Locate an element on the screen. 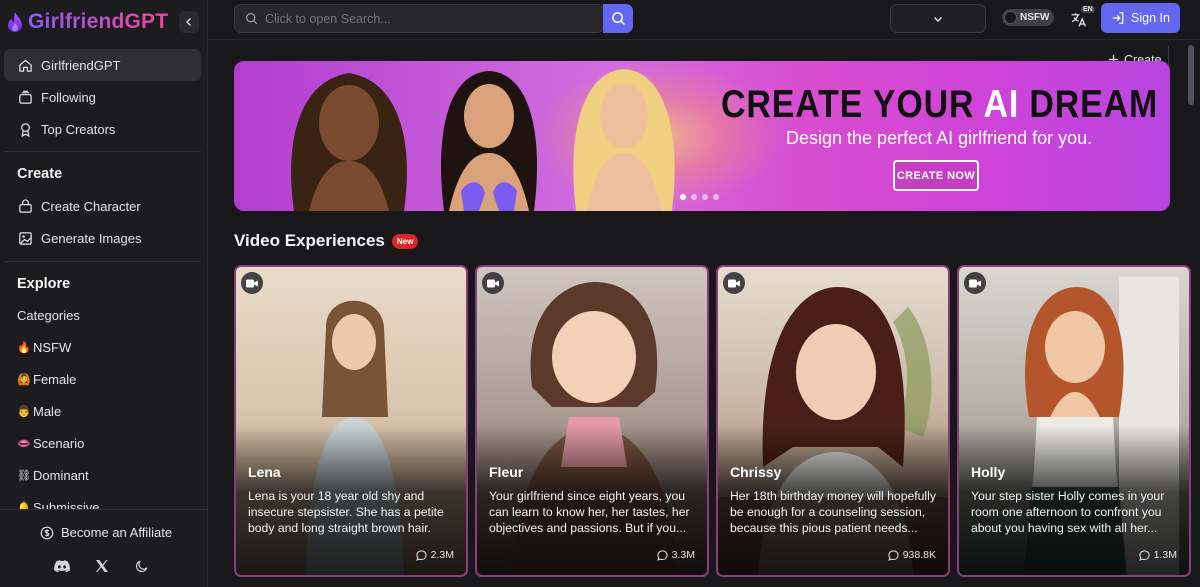 The width and height of the screenshot is (1200, 587). search-box is located at coordinates (419, 18).